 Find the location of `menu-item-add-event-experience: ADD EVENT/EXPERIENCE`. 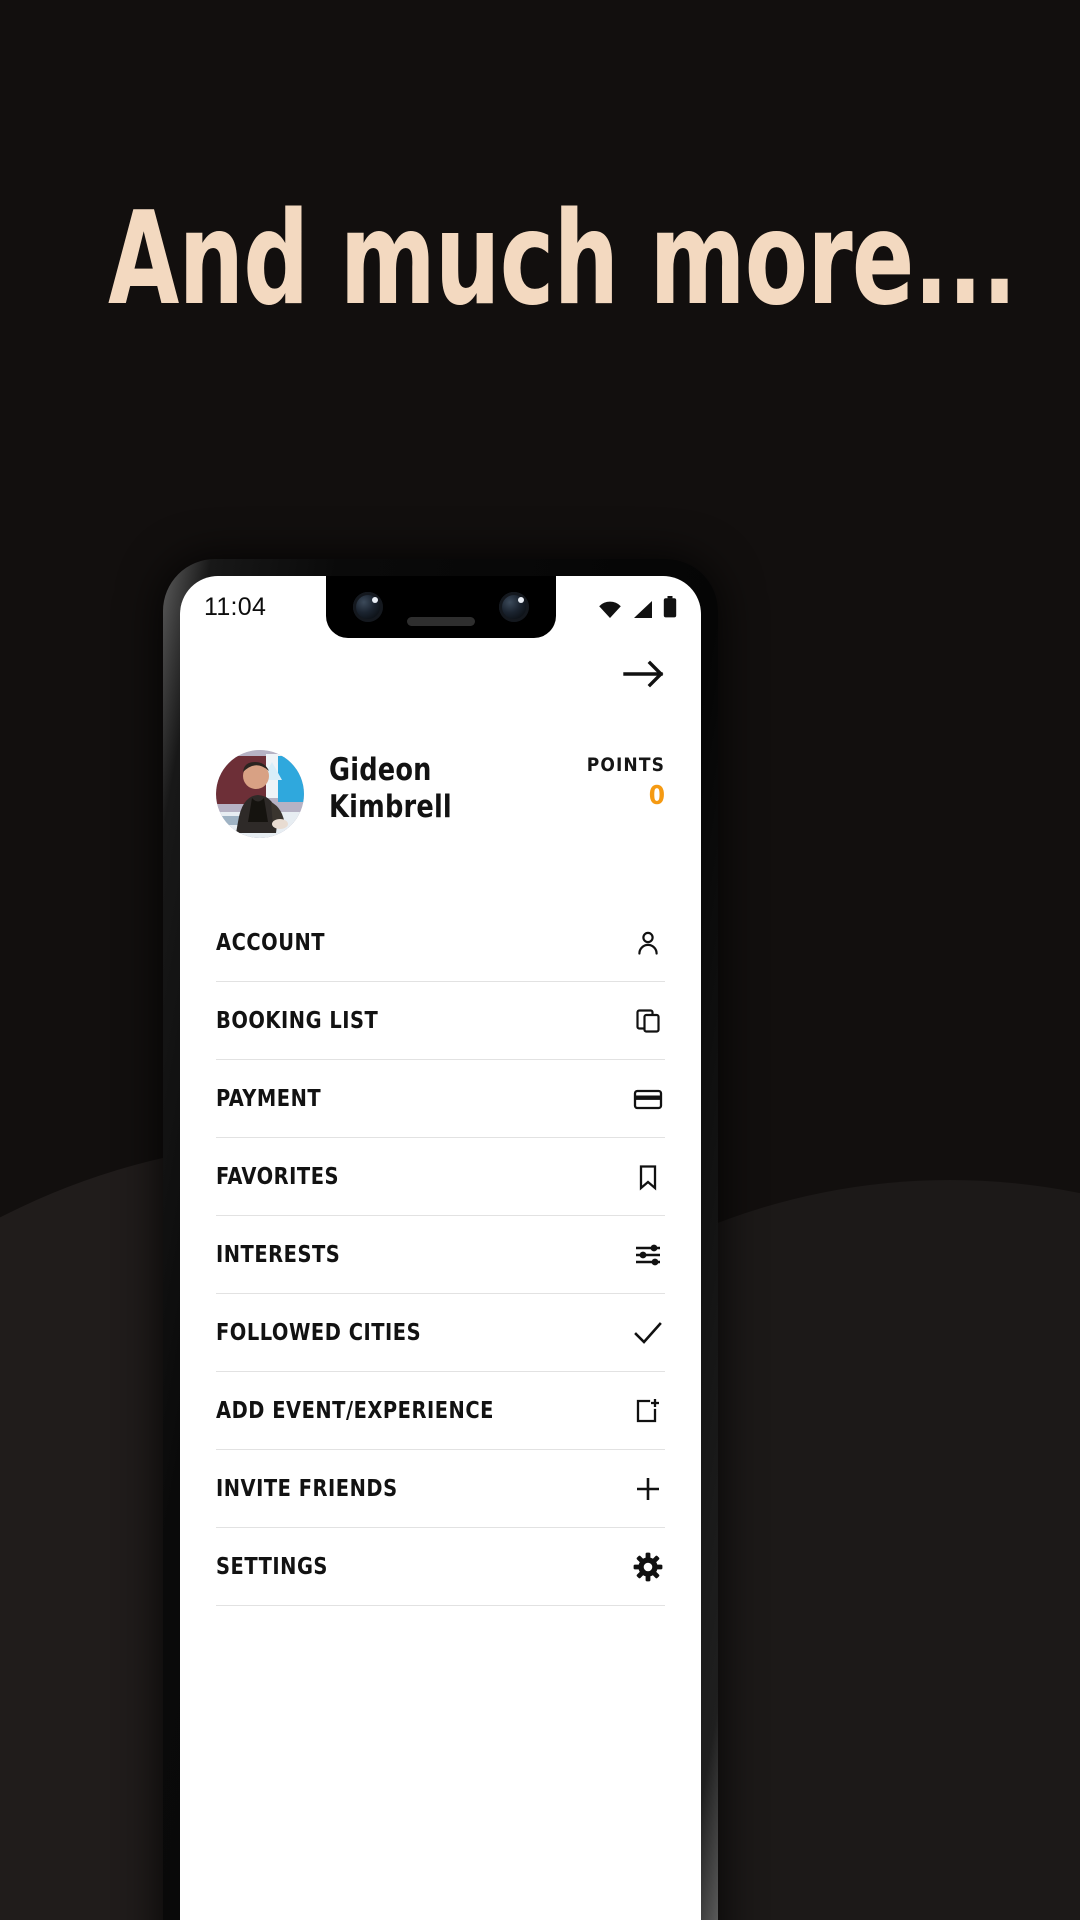

menu-item-add-event-experience: ADD EVENT/EXPERIENCE is located at coordinates (440, 1411).